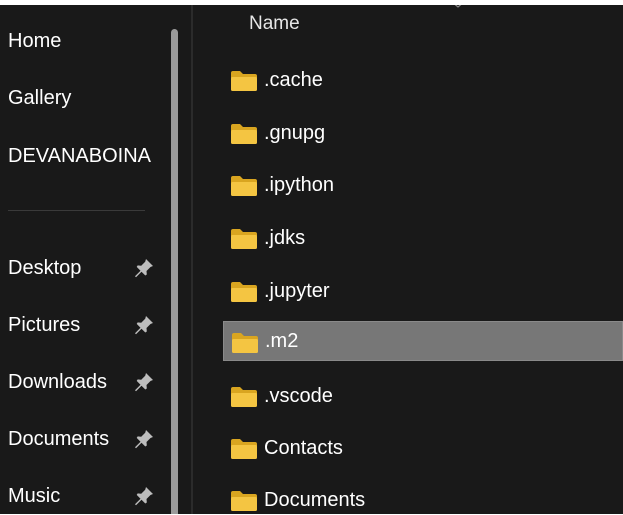  What do you see at coordinates (423, 341) in the screenshot?
I see `file-row-selected: .m2` at bounding box center [423, 341].